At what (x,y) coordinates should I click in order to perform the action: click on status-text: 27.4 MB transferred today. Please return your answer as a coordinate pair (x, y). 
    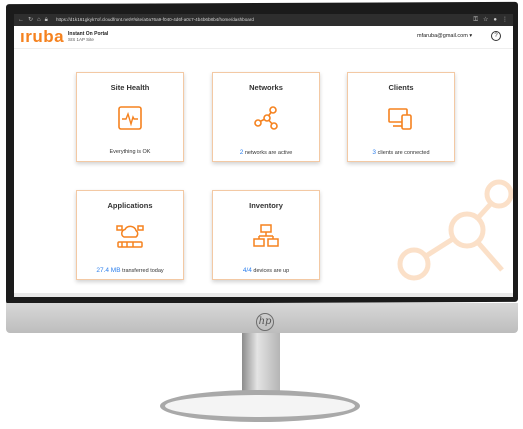
    Looking at the image, I should click on (130, 270).